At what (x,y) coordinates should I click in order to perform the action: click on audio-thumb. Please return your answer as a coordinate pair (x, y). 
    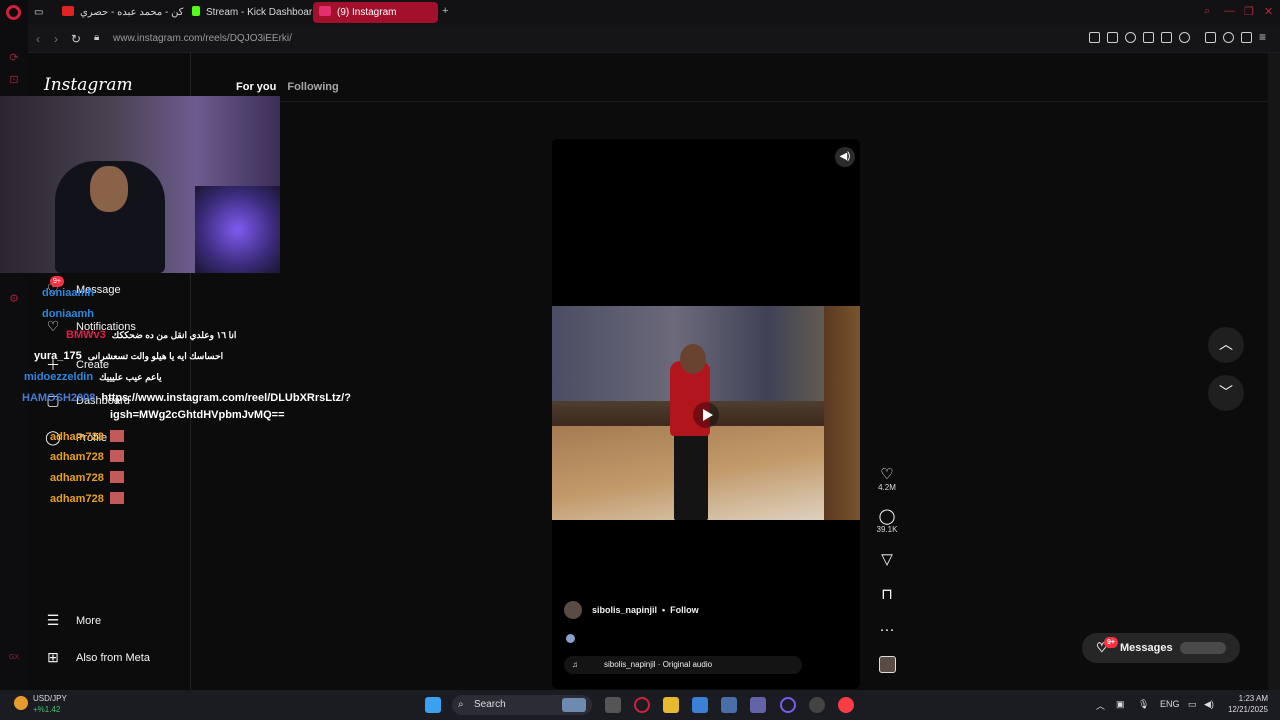
    Looking at the image, I should click on (887, 664).